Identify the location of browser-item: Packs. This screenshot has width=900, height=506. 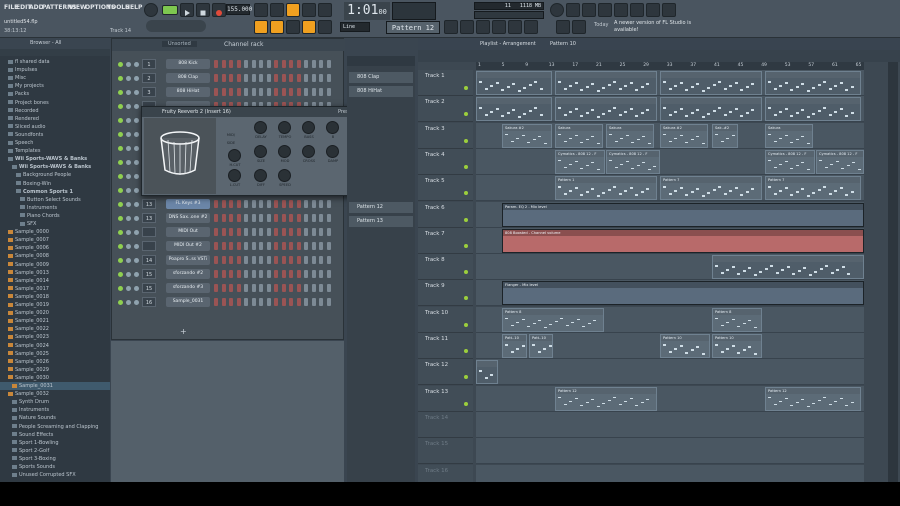
(55, 94).